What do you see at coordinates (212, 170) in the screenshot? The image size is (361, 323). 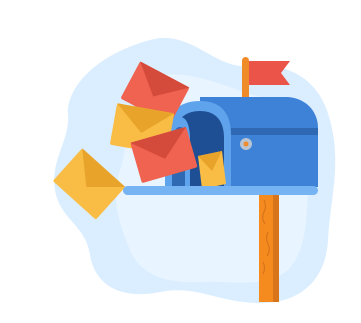 I see `envelope-yellow-small` at bounding box center [212, 170].